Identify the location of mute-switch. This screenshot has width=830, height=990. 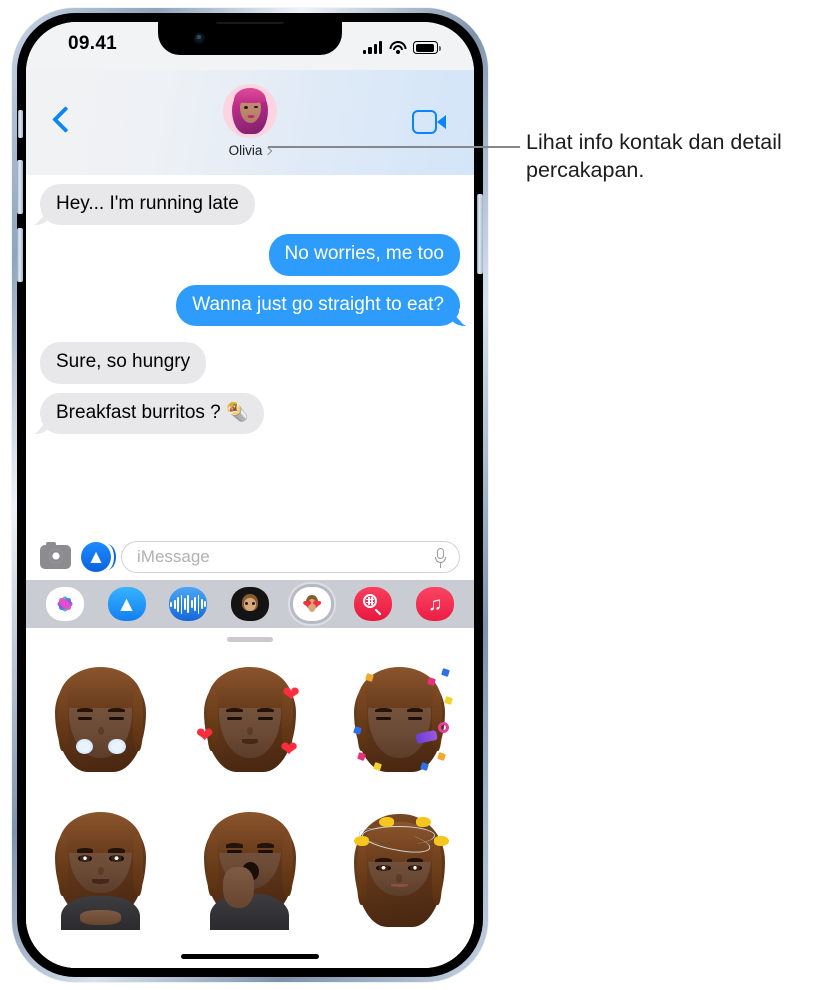
(20, 124).